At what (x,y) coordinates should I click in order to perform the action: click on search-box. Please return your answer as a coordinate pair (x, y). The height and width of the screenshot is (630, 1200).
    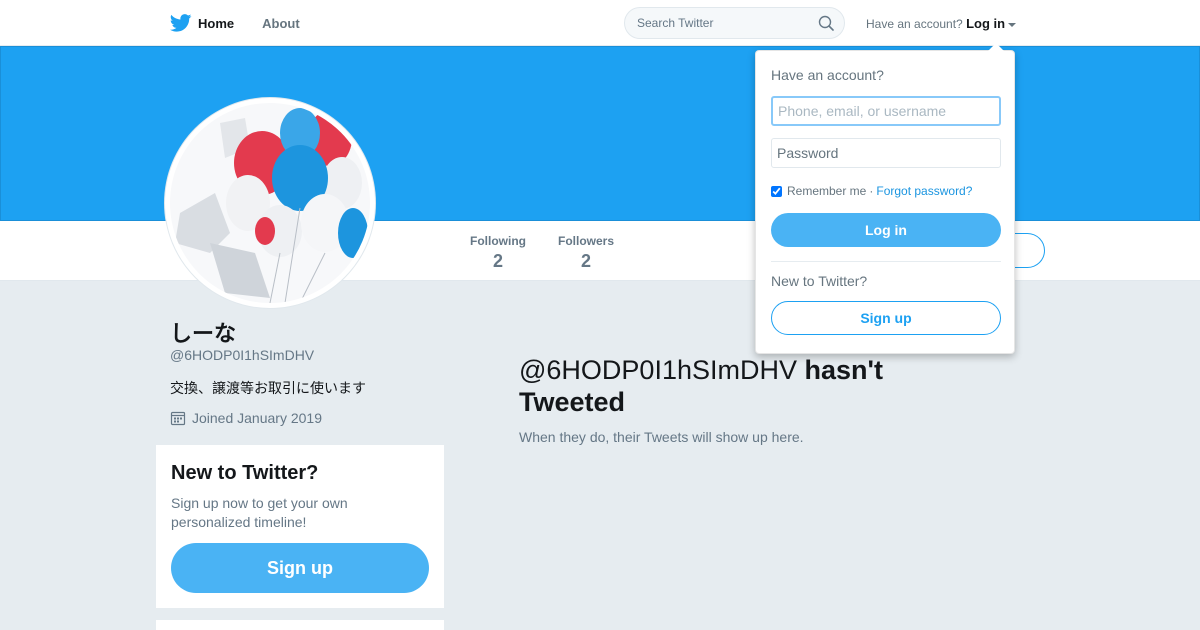
    Looking at the image, I should click on (734, 23).